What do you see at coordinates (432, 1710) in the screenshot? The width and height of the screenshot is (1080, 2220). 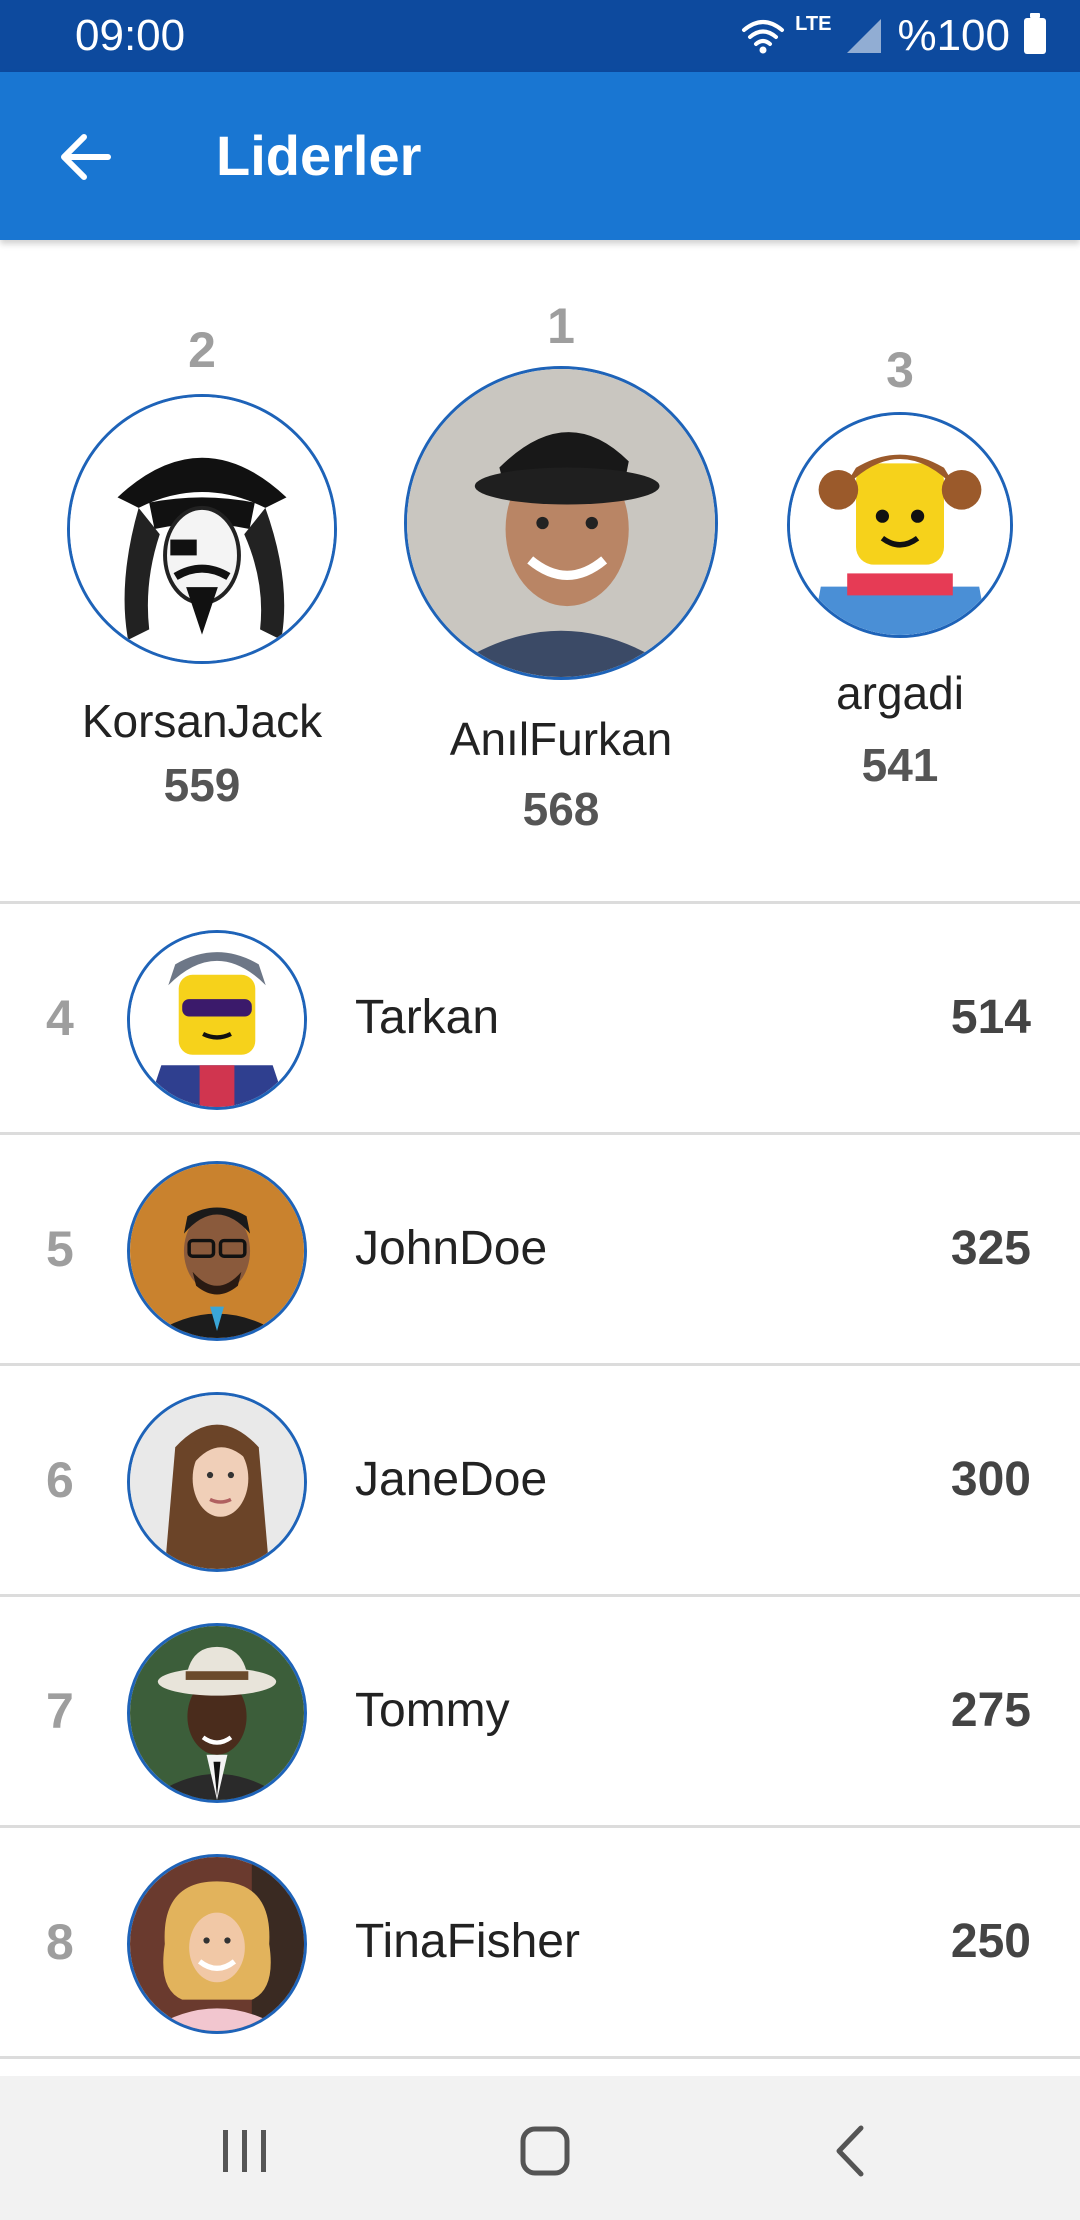 I see `user-name: Tommy` at bounding box center [432, 1710].